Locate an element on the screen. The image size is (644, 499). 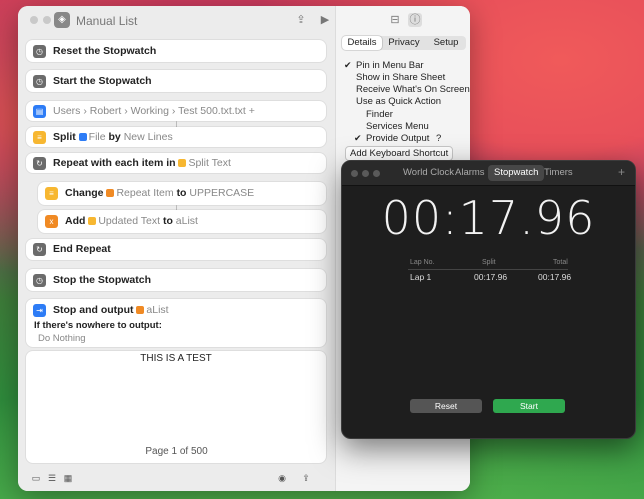
action-repeat-each: ↻ Repeat with each item in Split Text is located at coordinates (176, 163).